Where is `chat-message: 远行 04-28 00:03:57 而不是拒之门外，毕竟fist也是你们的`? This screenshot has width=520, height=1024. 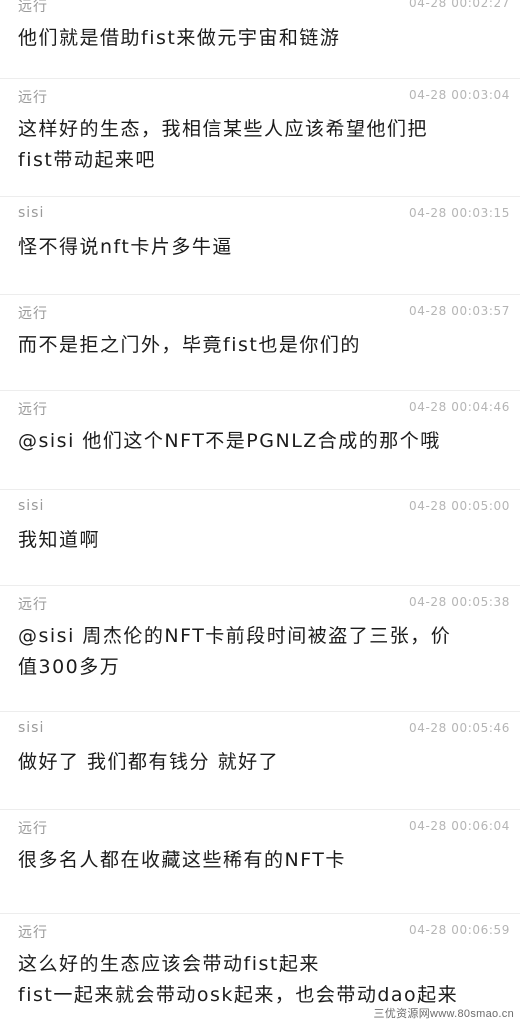
chat-message: 远行 04-28 00:03:57 而不是拒之门外，毕竟fist也是你们的 is located at coordinates (260, 343).